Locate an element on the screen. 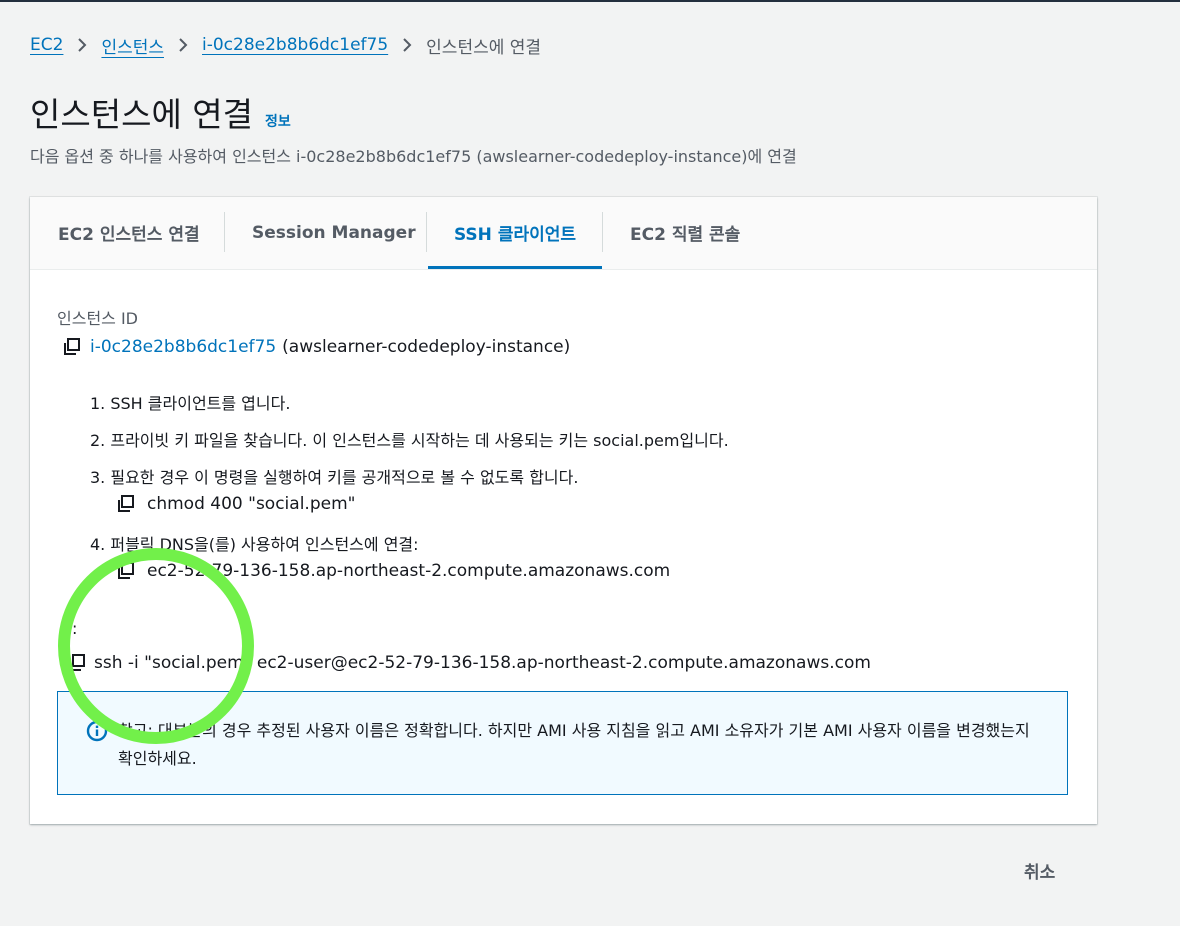 The height and width of the screenshot is (926, 1180). info-link: 정보 is located at coordinates (278, 121).